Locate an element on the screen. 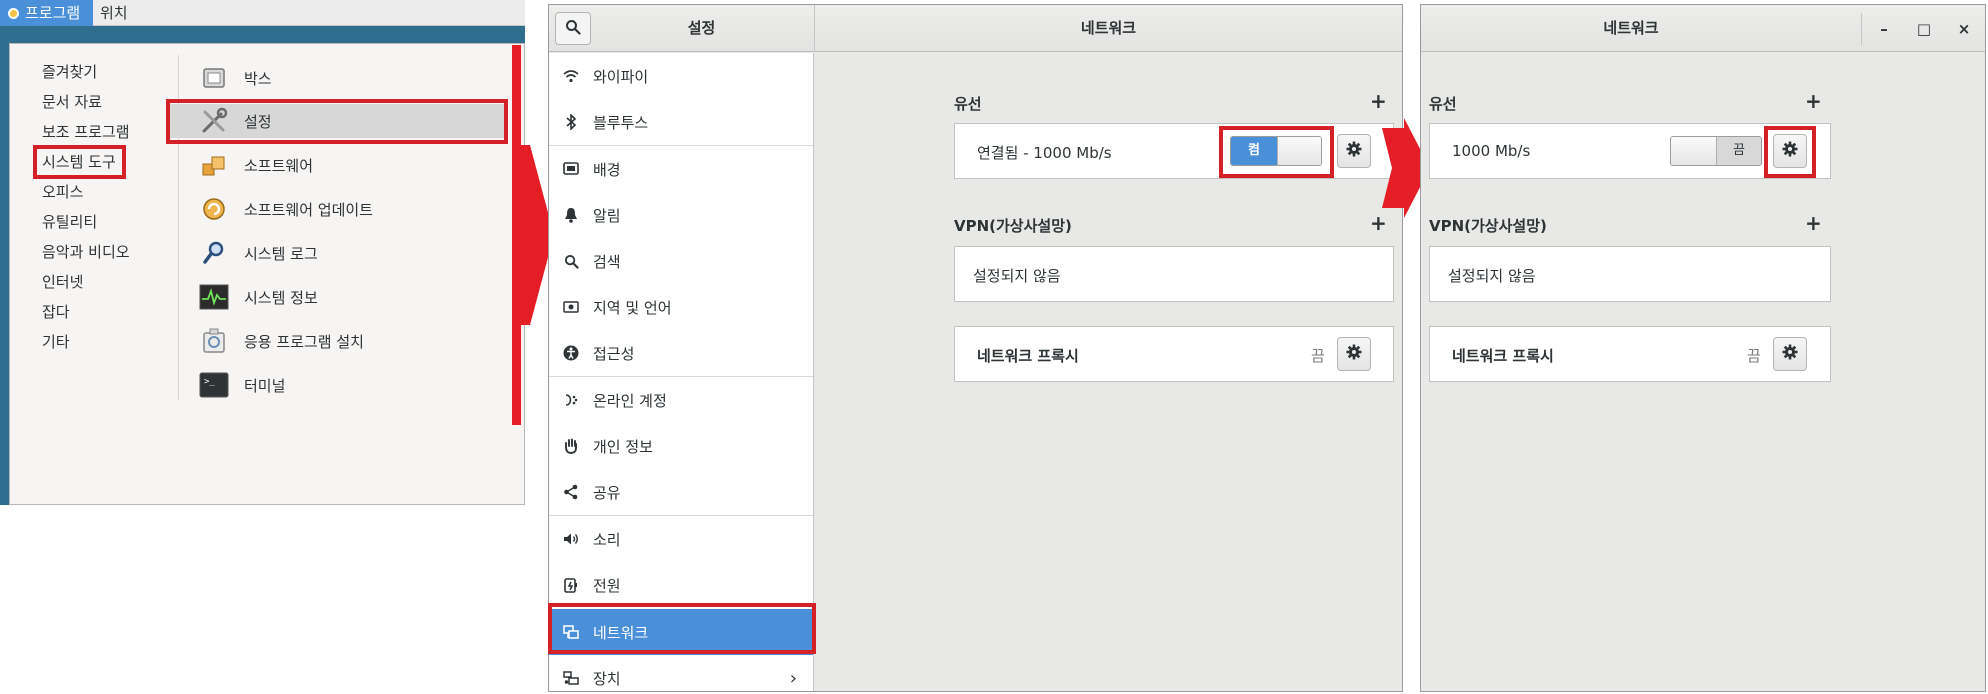 This screenshot has height=694, width=1988. sidebar-item-region-language: 지역 및 언어 is located at coordinates (681, 307).